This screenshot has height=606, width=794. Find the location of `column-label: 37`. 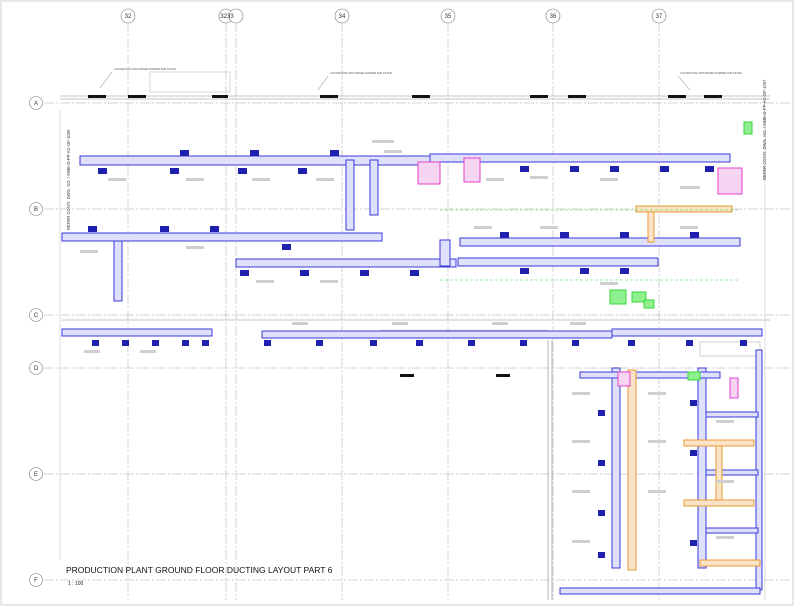

column-label: 37 is located at coordinates (659, 17).